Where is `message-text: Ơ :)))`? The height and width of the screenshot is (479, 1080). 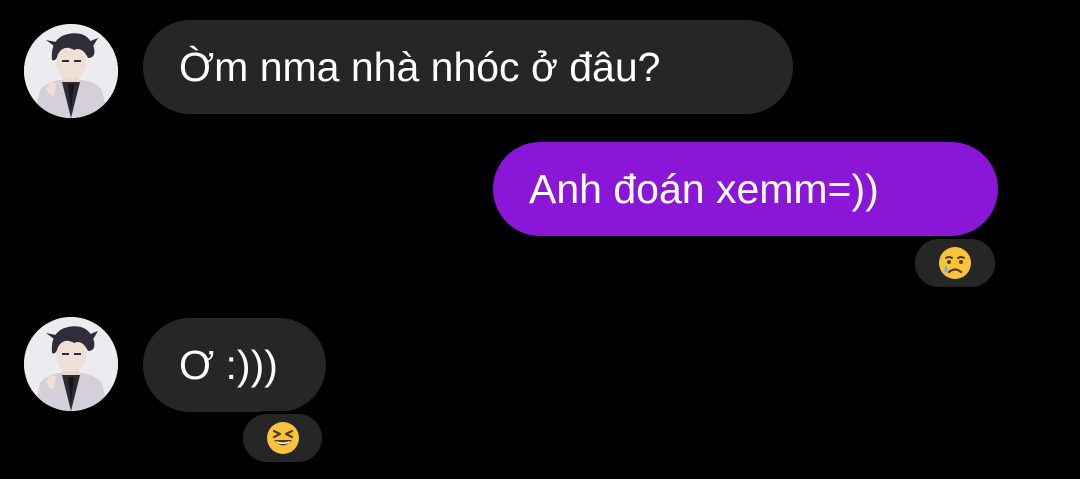 message-text: Ơ :))) is located at coordinates (228, 365).